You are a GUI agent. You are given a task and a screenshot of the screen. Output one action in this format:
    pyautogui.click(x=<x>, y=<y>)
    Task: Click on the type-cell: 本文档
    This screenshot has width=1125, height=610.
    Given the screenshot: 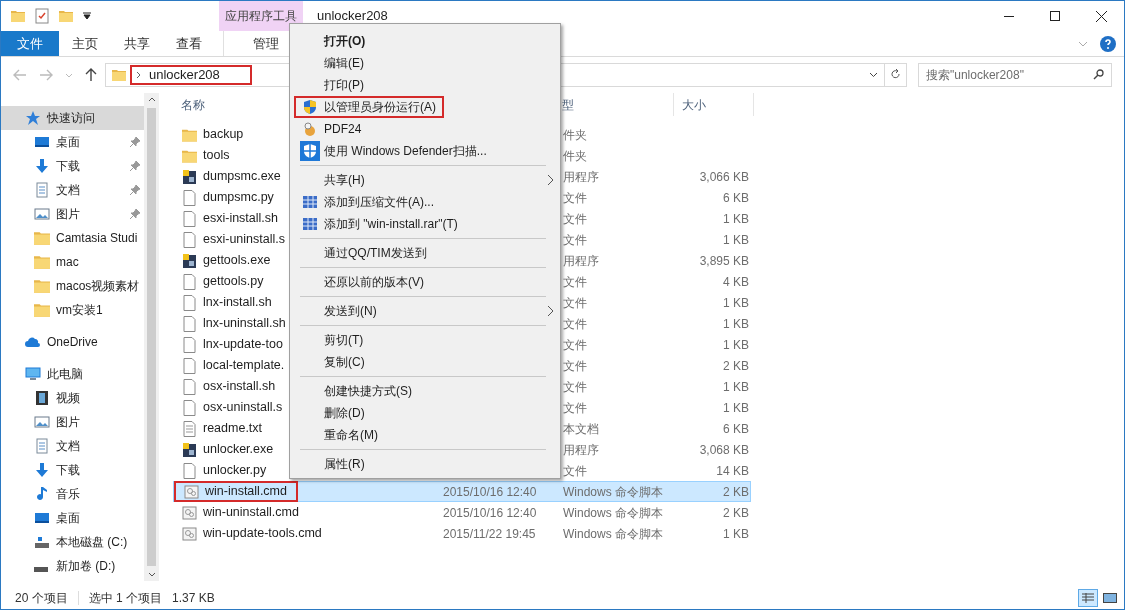 What is the action you would take?
    pyautogui.click(x=581, y=428)
    